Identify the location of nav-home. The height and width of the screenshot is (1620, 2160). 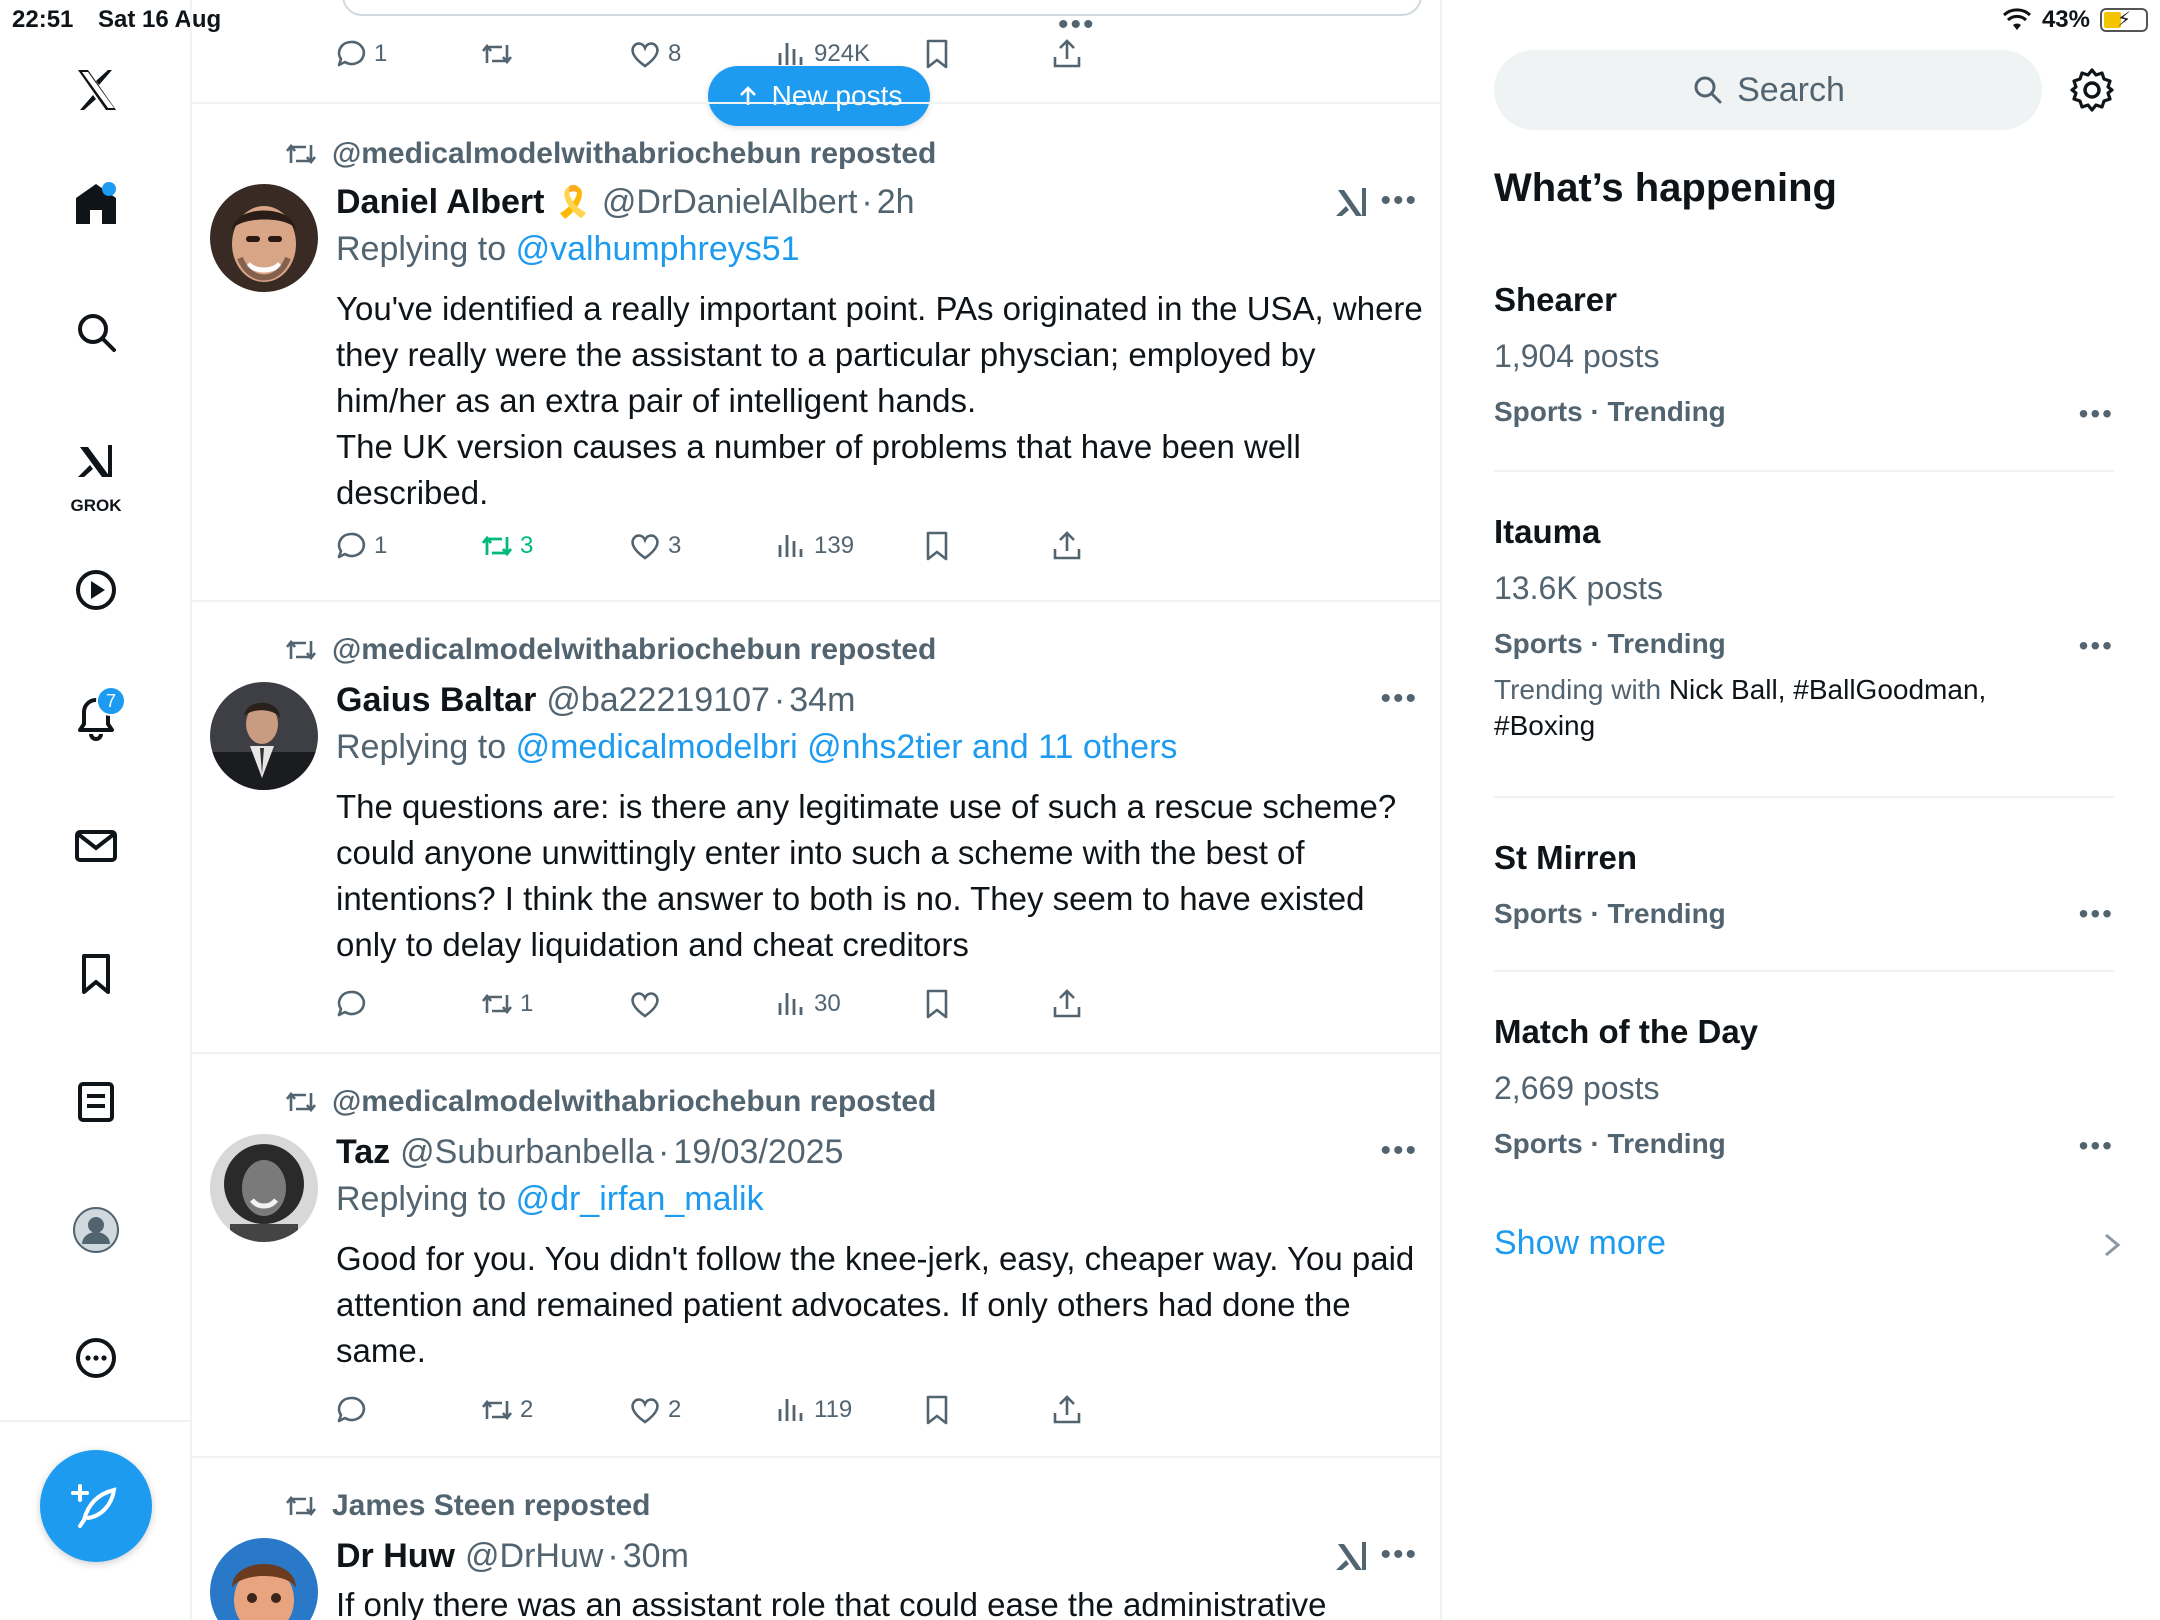
(96, 204).